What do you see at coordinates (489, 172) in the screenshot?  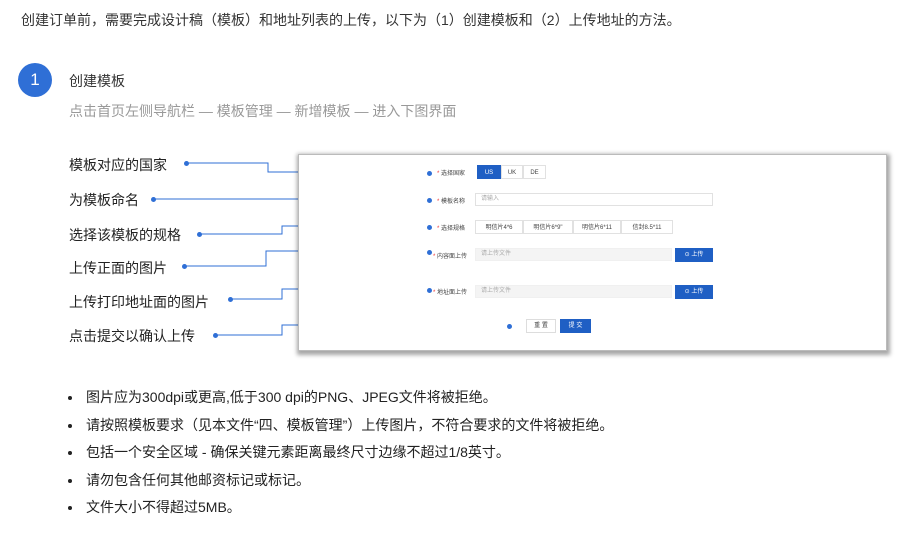 I see `country-option-us: US` at bounding box center [489, 172].